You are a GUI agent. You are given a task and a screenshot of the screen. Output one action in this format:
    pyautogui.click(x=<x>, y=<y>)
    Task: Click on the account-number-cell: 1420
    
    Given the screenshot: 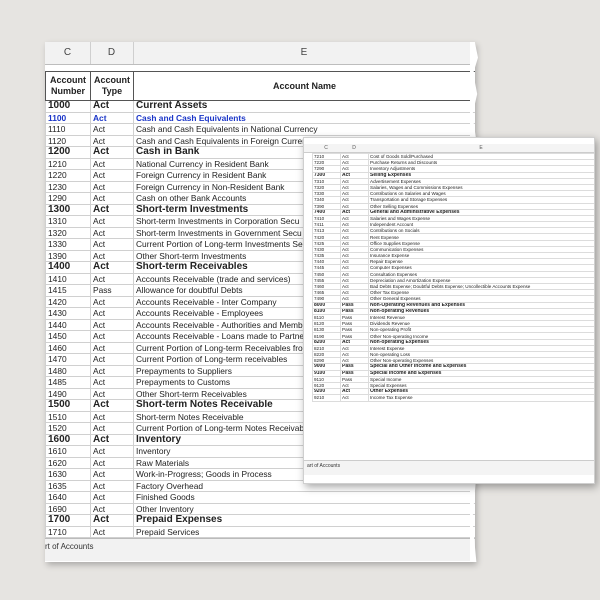 What is the action you would take?
    pyautogui.click(x=68, y=301)
    